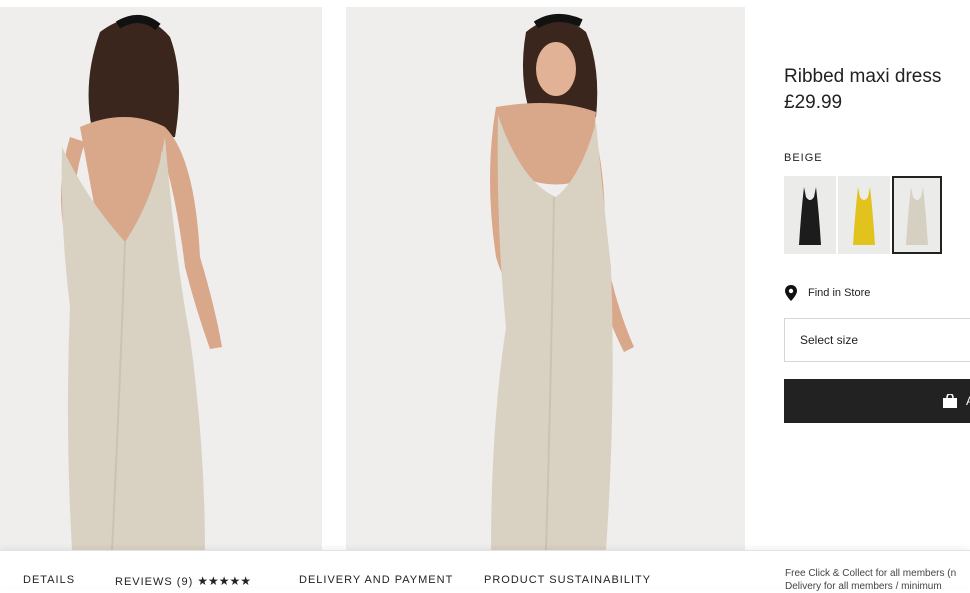 The width and height of the screenshot is (970, 593). I want to click on add-to-bag-label: A, so click(968, 401).